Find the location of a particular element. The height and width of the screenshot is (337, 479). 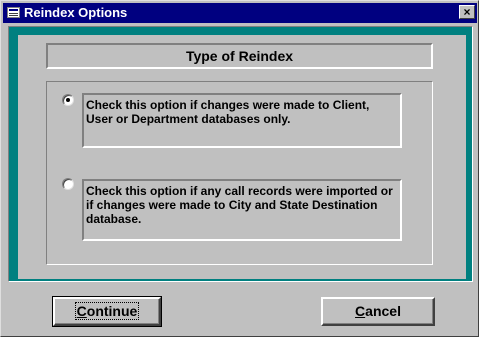

option-2-radio is located at coordinates (68, 184).